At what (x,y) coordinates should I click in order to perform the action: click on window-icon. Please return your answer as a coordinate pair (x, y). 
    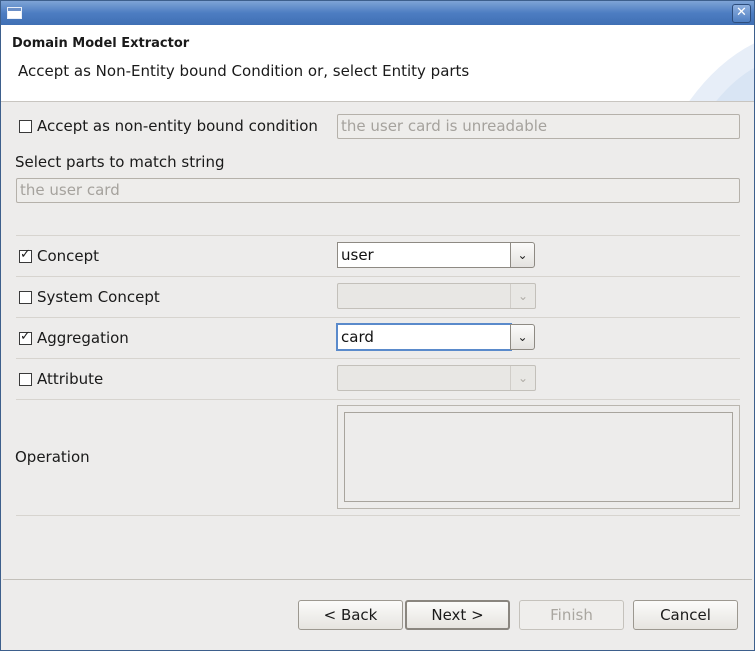
    Looking at the image, I should click on (14, 13).